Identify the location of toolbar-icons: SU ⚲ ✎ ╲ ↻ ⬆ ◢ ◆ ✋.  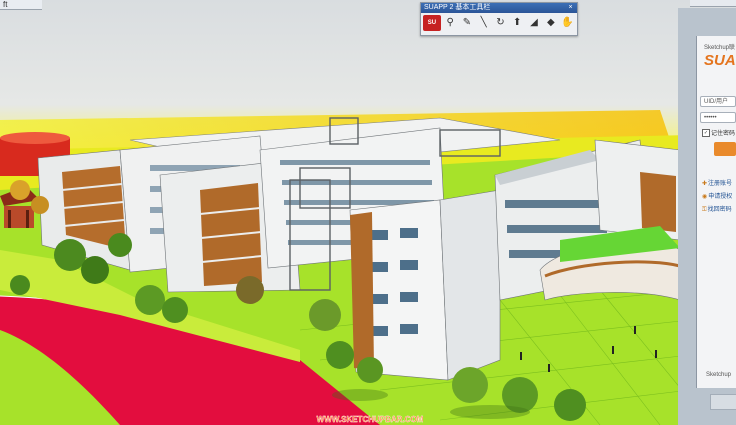
(499, 22).